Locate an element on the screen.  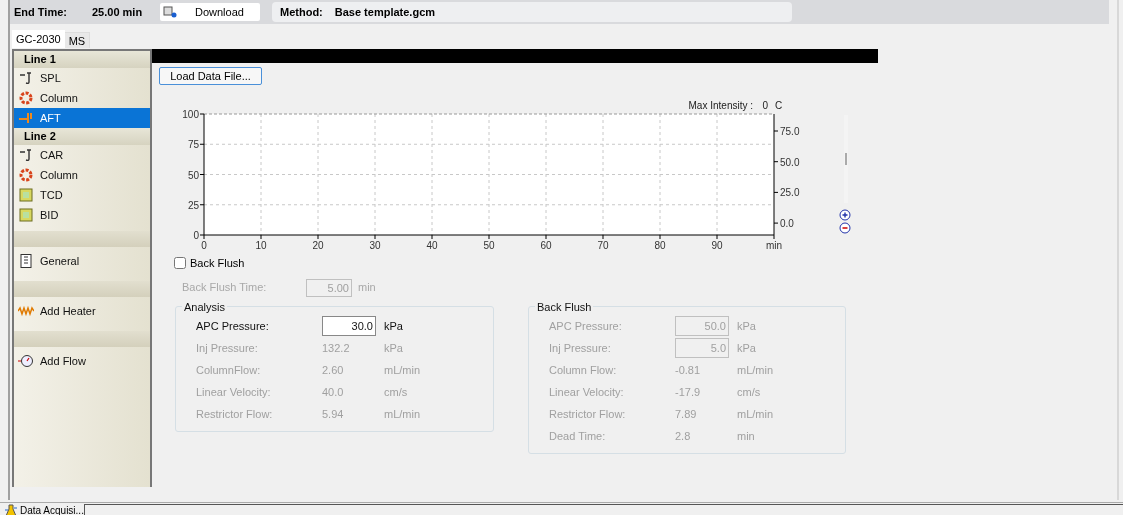
x-tick-label: 60 is located at coordinates (546, 245).